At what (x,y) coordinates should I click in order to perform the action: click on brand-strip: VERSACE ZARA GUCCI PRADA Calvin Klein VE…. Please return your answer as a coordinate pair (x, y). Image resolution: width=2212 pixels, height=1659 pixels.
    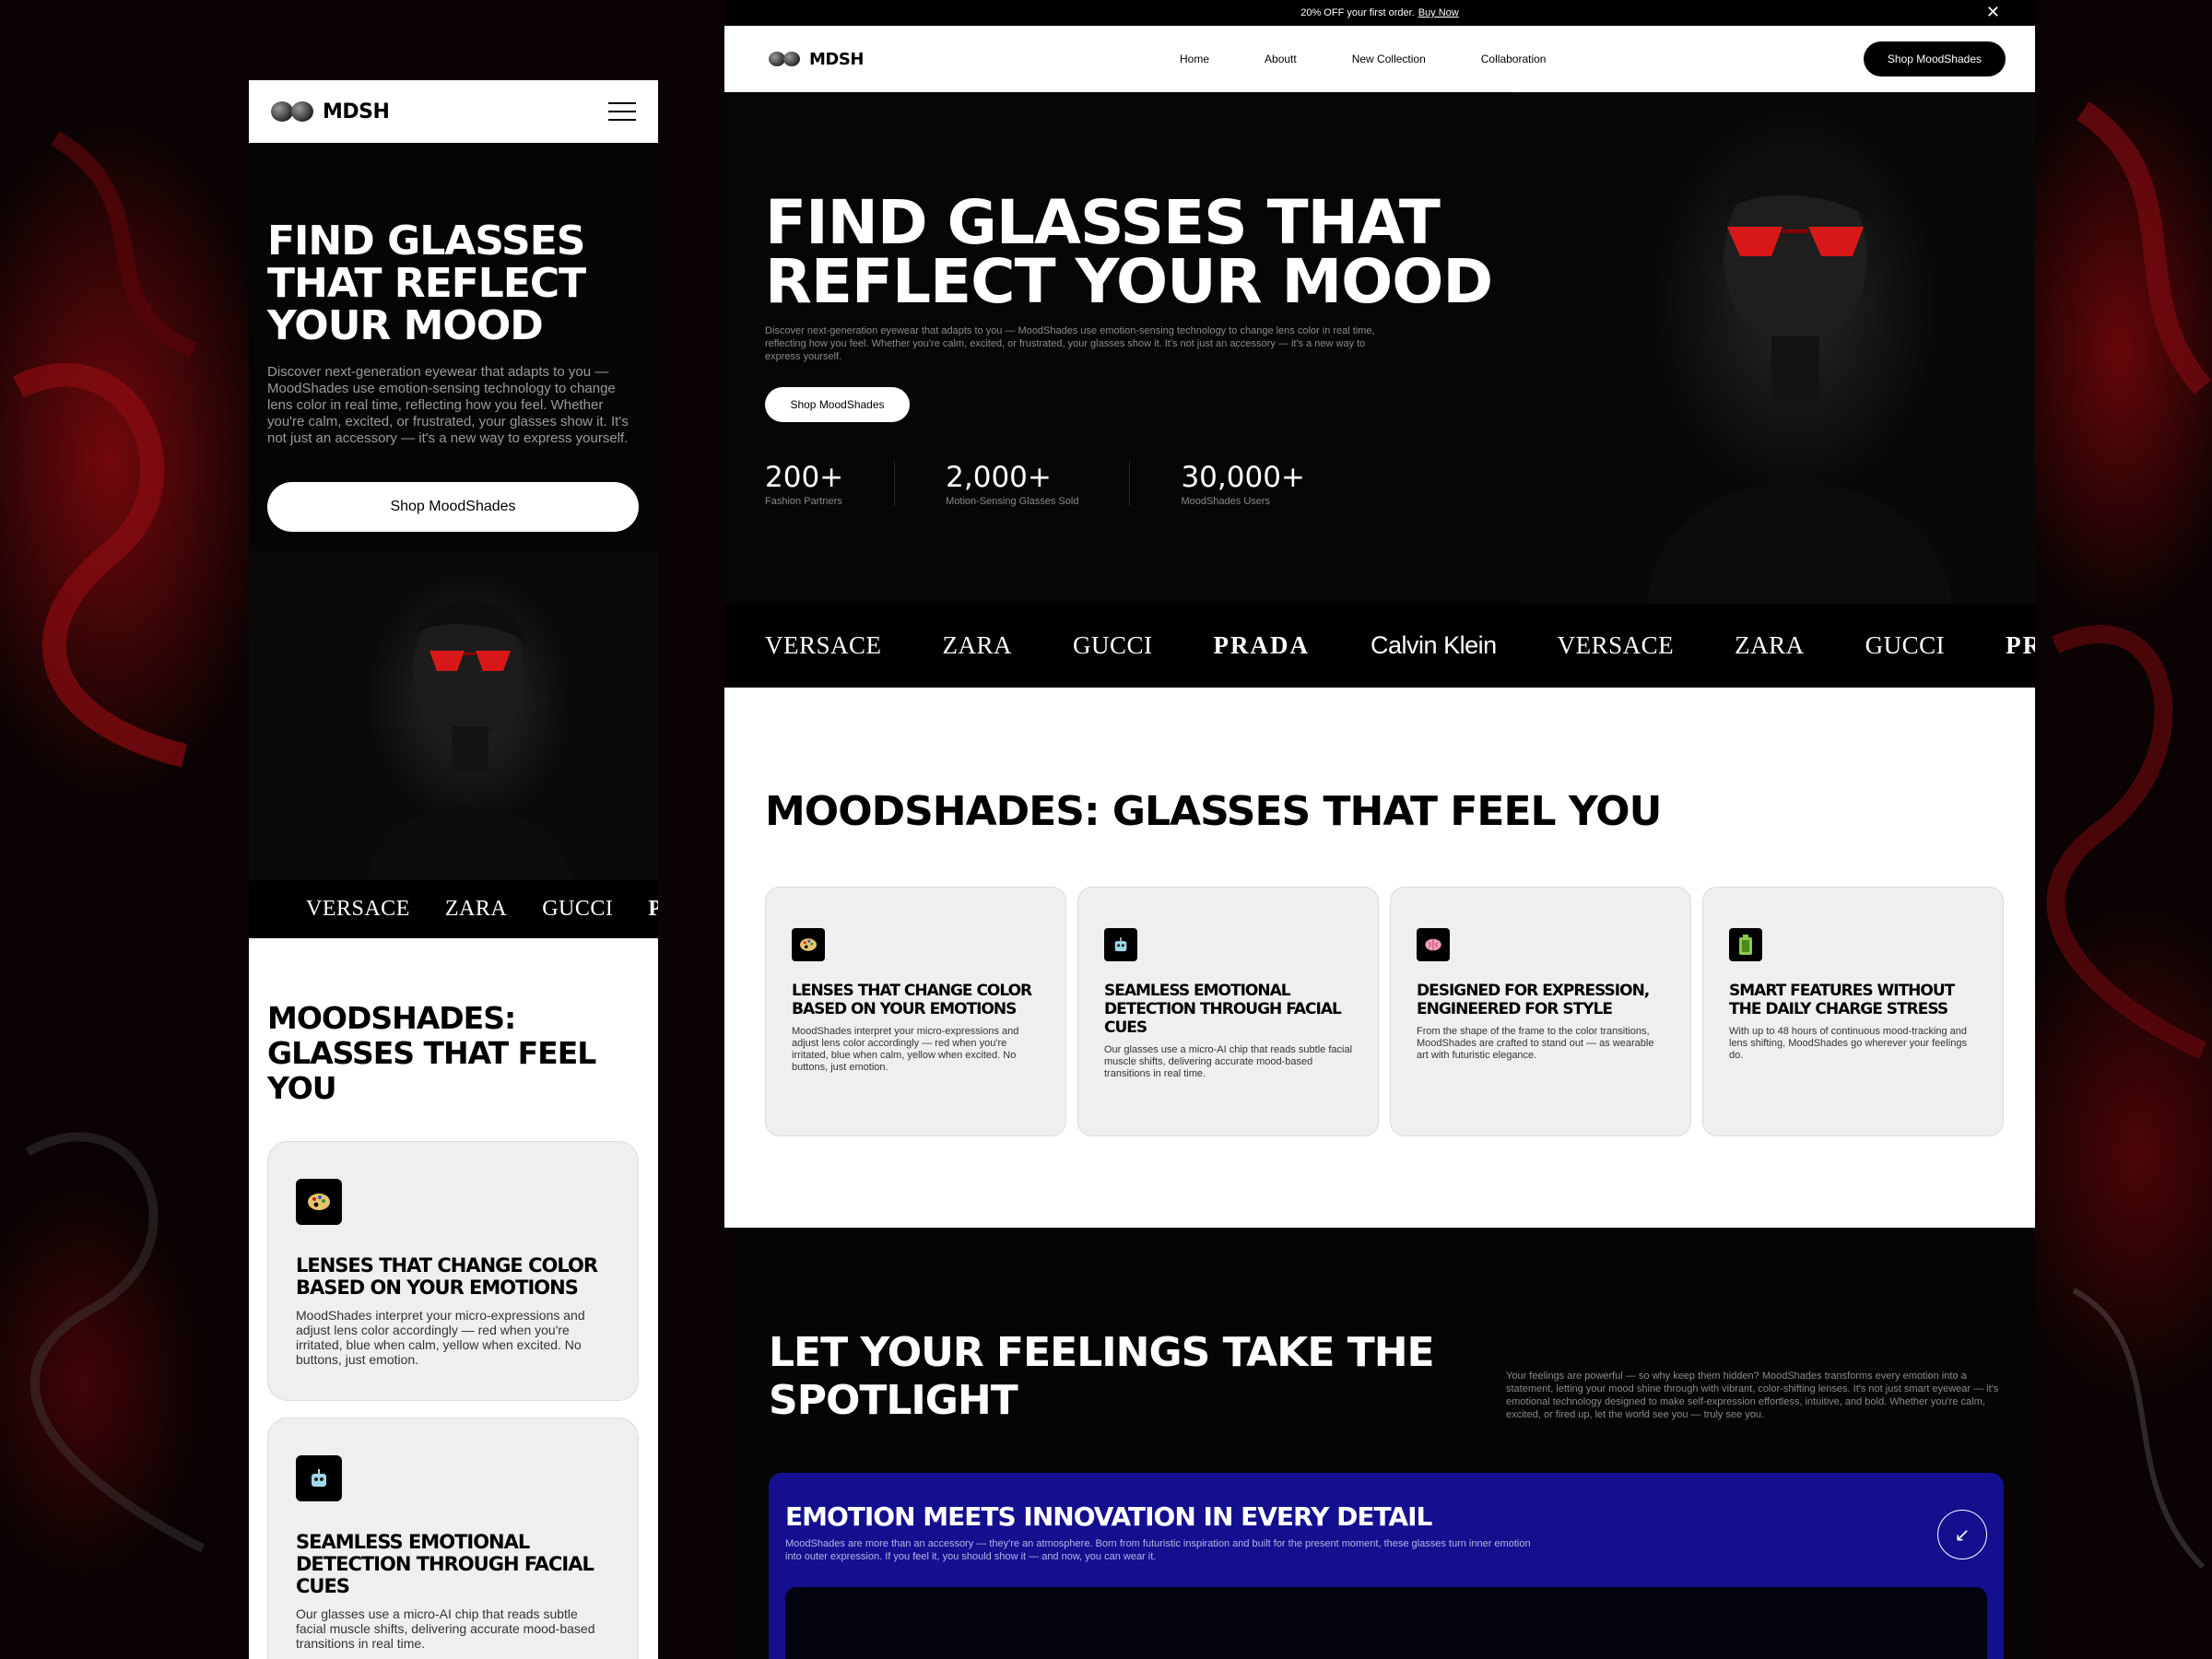
    Looking at the image, I should click on (1379, 646).